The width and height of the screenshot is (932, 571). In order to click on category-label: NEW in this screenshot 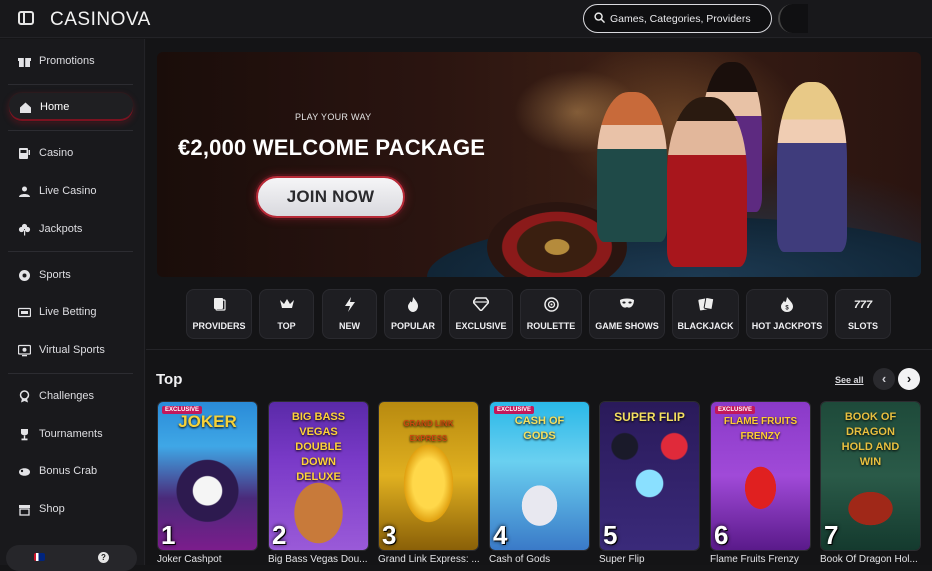, I will do `click(349, 326)`.